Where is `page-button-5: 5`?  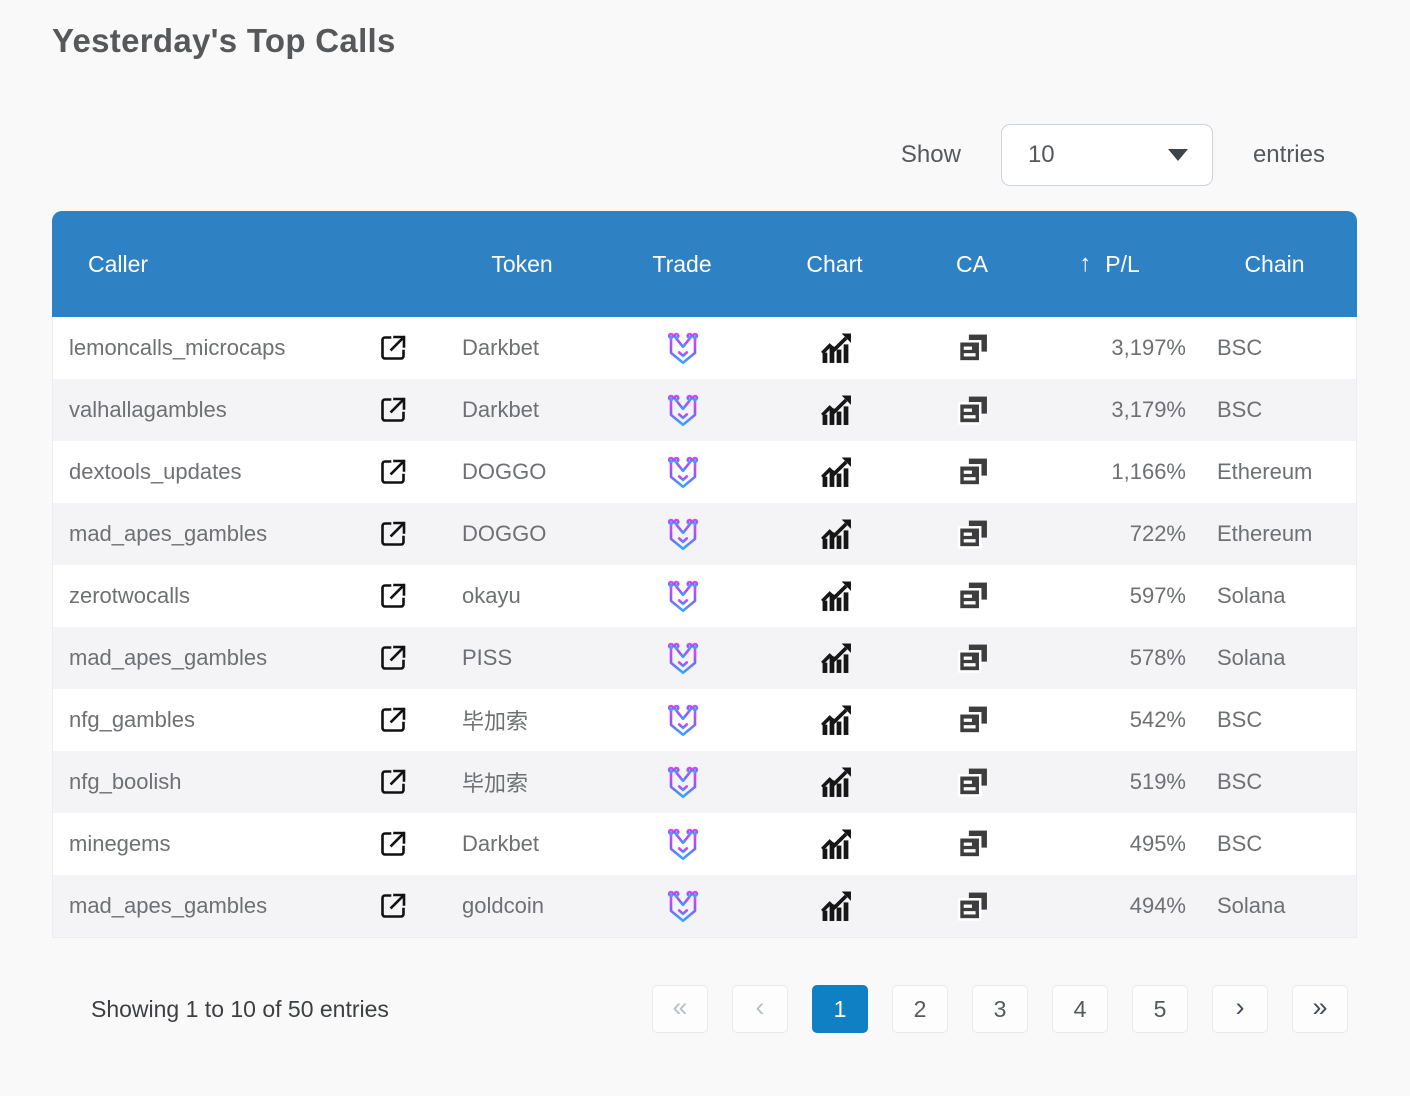 page-button-5: 5 is located at coordinates (1160, 1009).